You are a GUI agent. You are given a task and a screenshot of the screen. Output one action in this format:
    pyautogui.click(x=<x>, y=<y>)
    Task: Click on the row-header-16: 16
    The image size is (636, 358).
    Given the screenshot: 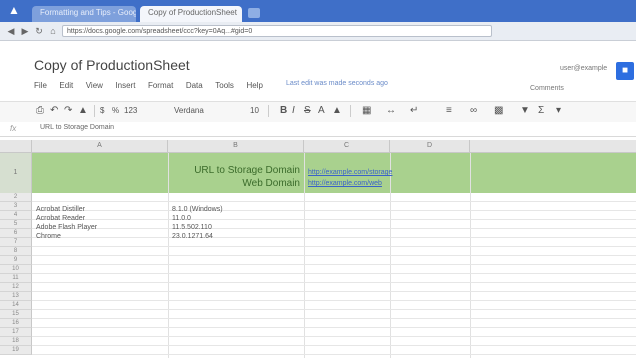 What is the action you would take?
    pyautogui.click(x=16, y=323)
    